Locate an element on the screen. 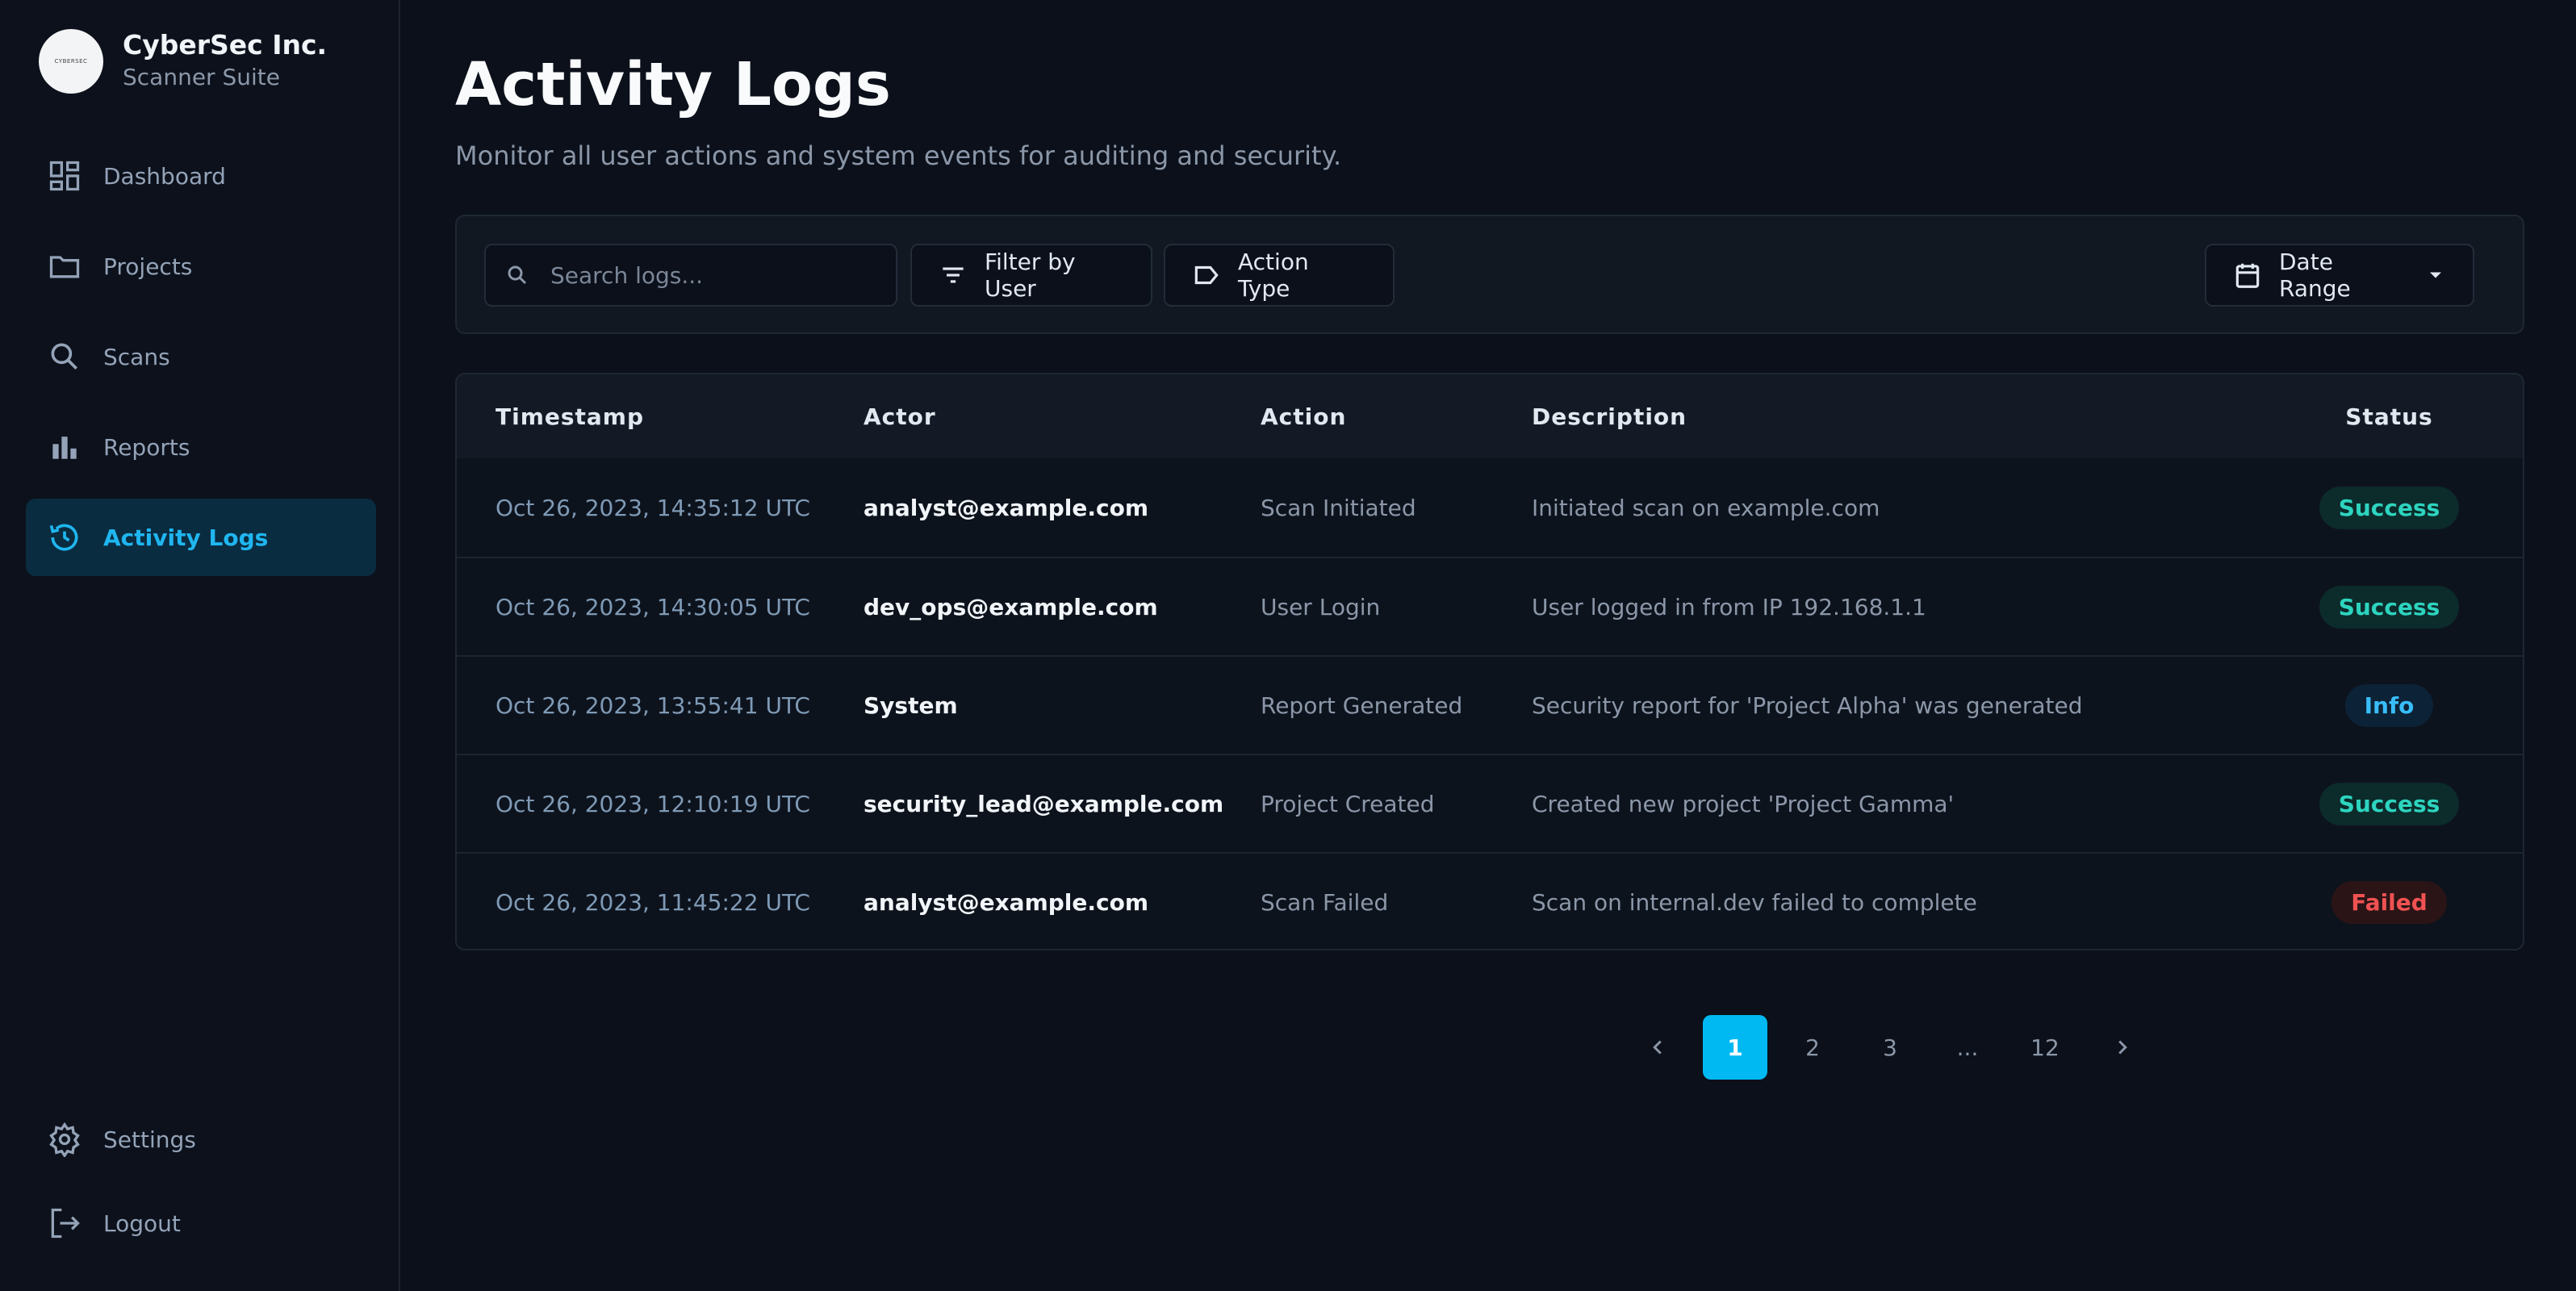 This screenshot has width=2576, height=1291. sidebar-item-label: Dashboard is located at coordinates (164, 176).